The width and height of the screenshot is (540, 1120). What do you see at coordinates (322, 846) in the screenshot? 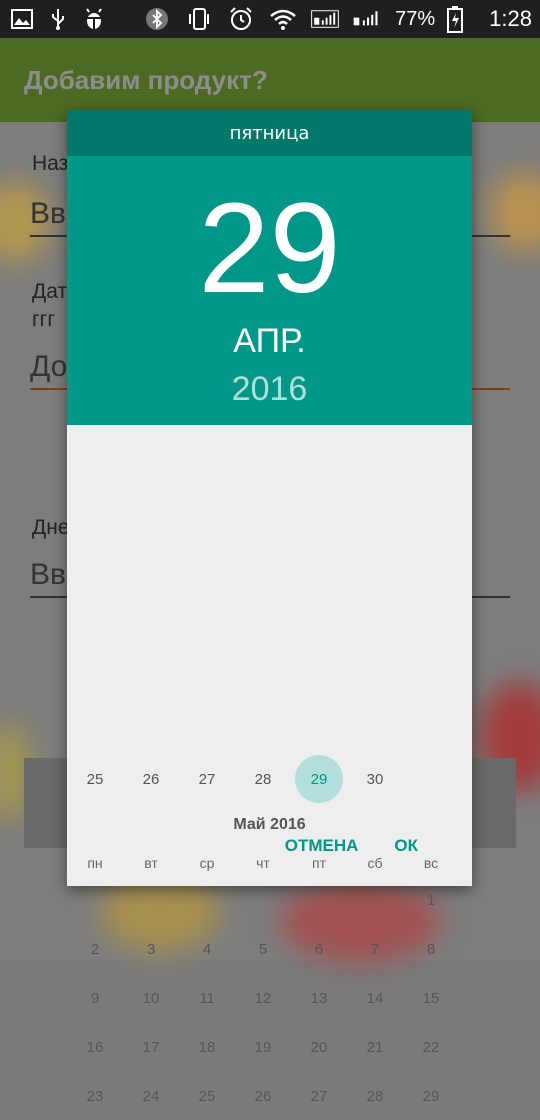
I see `cancel-button: ОТМЕНА` at bounding box center [322, 846].